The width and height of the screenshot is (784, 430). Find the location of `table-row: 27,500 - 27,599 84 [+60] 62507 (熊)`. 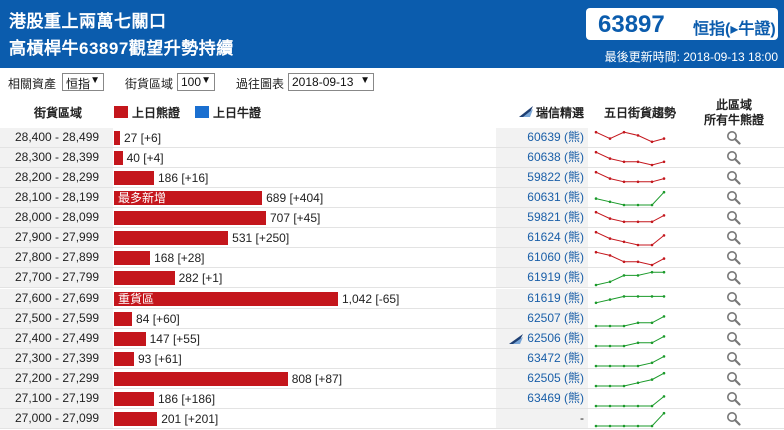

table-row: 27,500 - 27,599 84 [+60] 62507 (熊) is located at coordinates (392, 318).